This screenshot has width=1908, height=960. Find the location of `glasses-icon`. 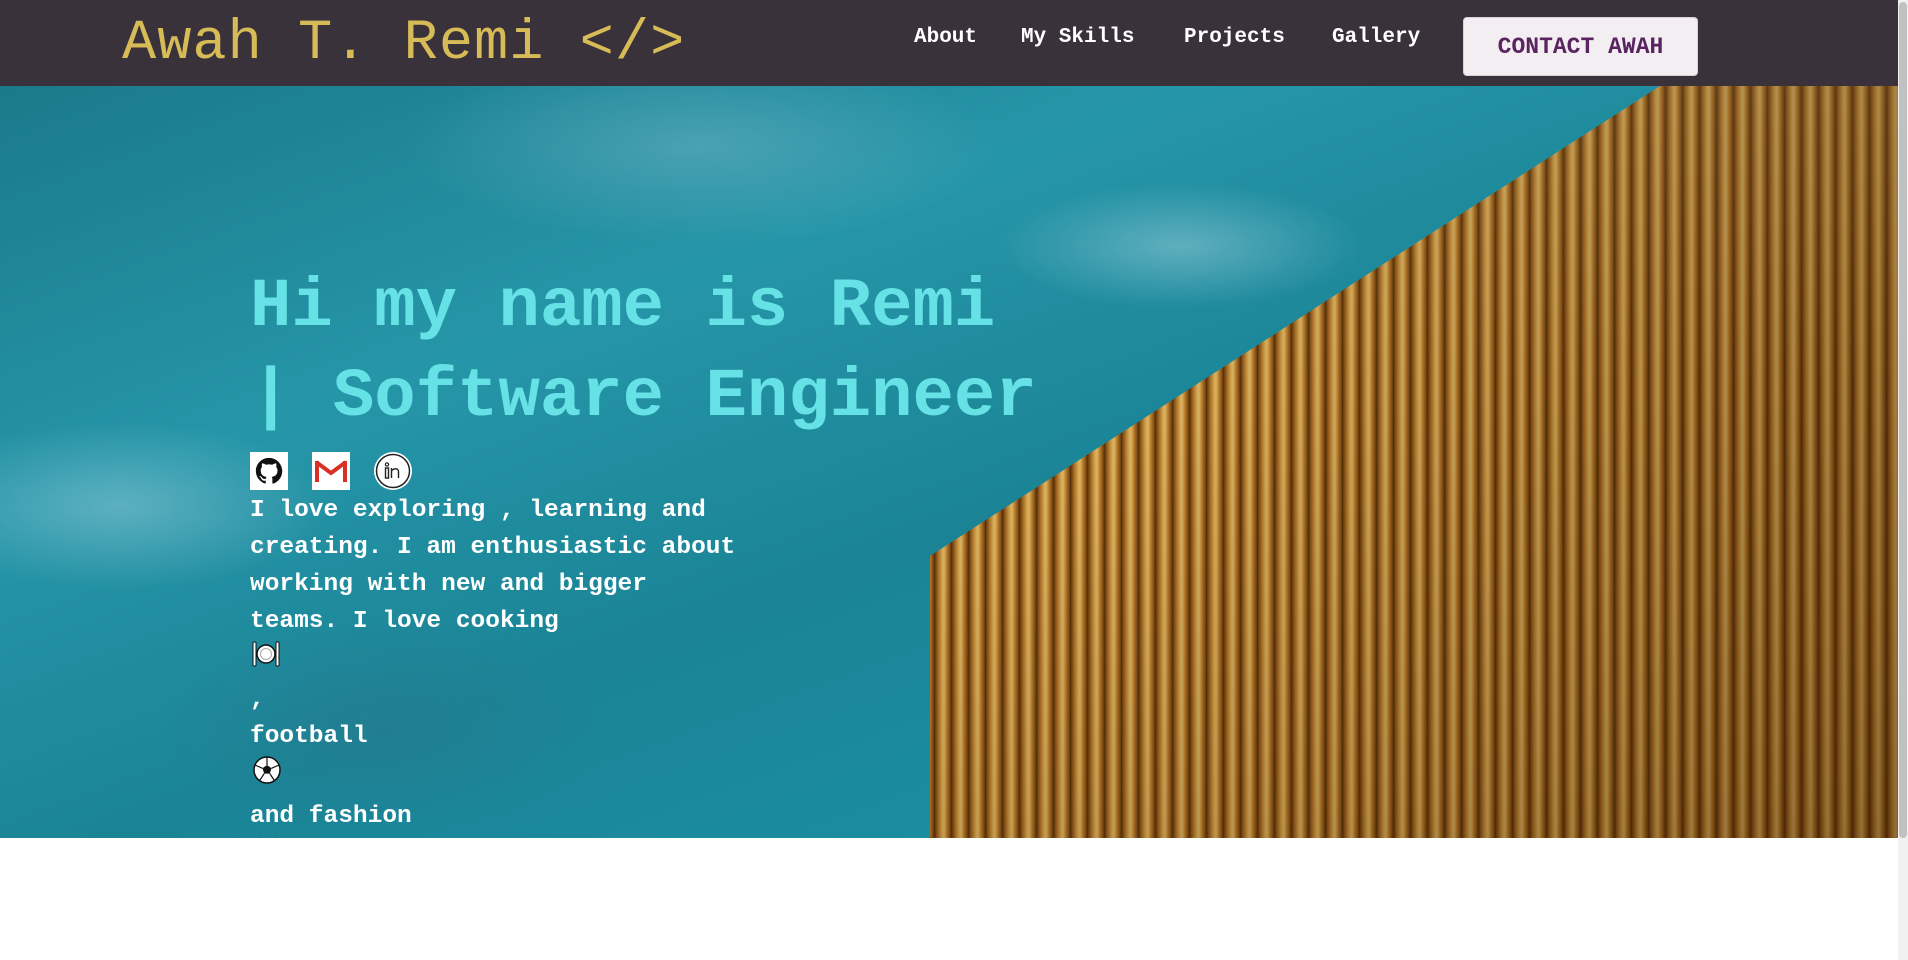

glasses-icon is located at coordinates (541, 836).